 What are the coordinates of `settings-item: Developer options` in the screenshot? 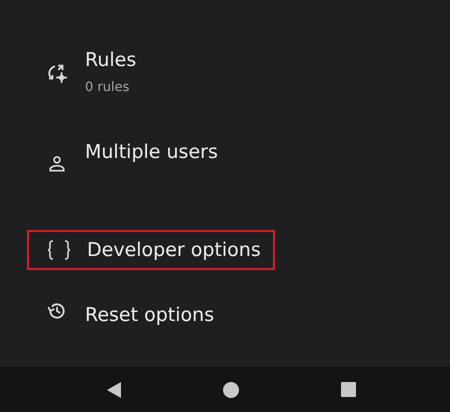 It's located at (151, 250).